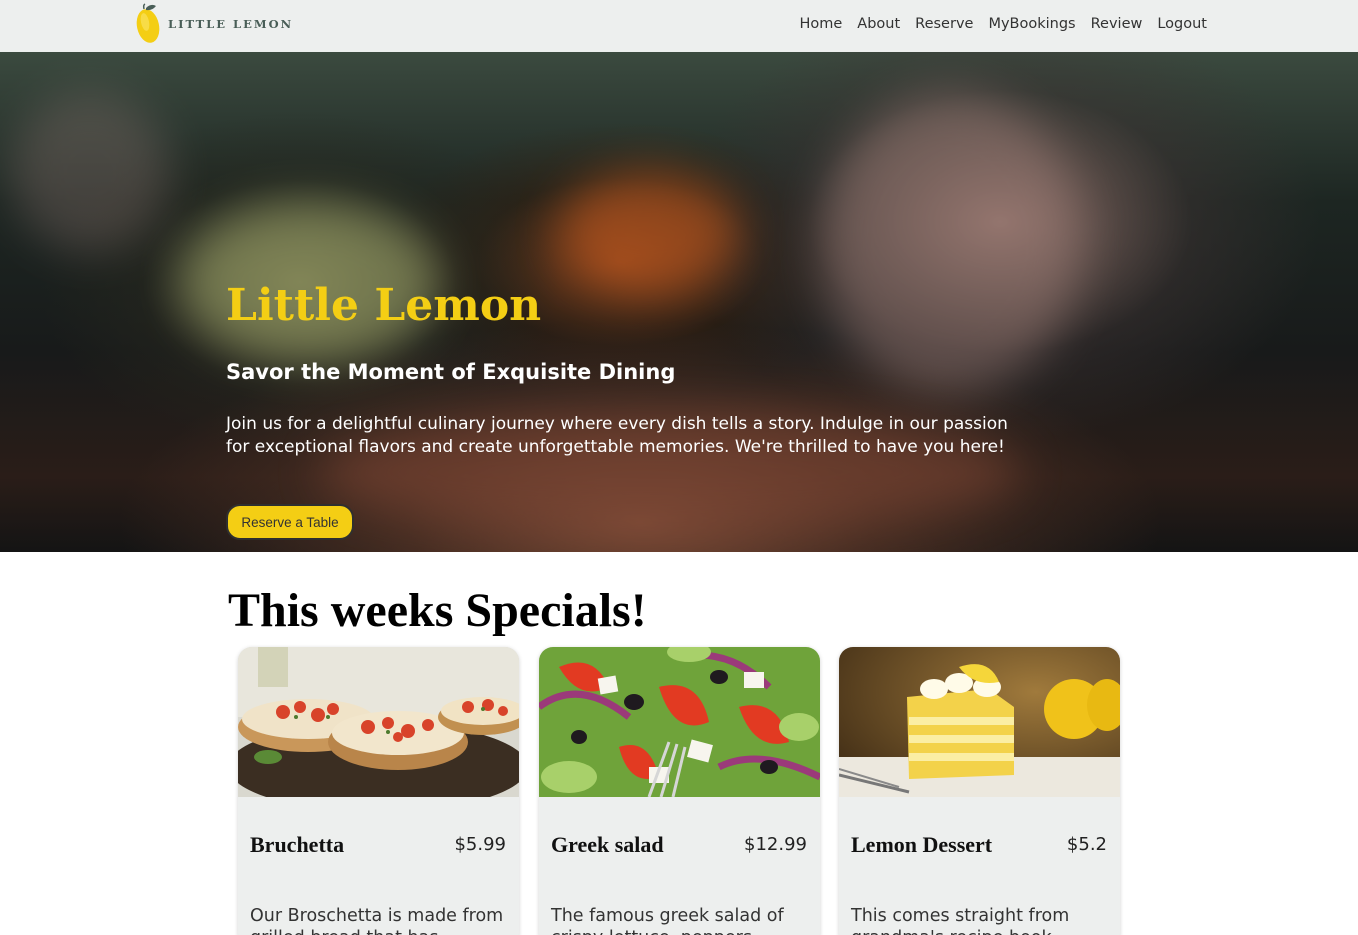 The image size is (1358, 935). Describe the element at coordinates (451, 372) in the screenshot. I see `hero-subtitle: Savor the Moment of Exquisite Dining` at that location.